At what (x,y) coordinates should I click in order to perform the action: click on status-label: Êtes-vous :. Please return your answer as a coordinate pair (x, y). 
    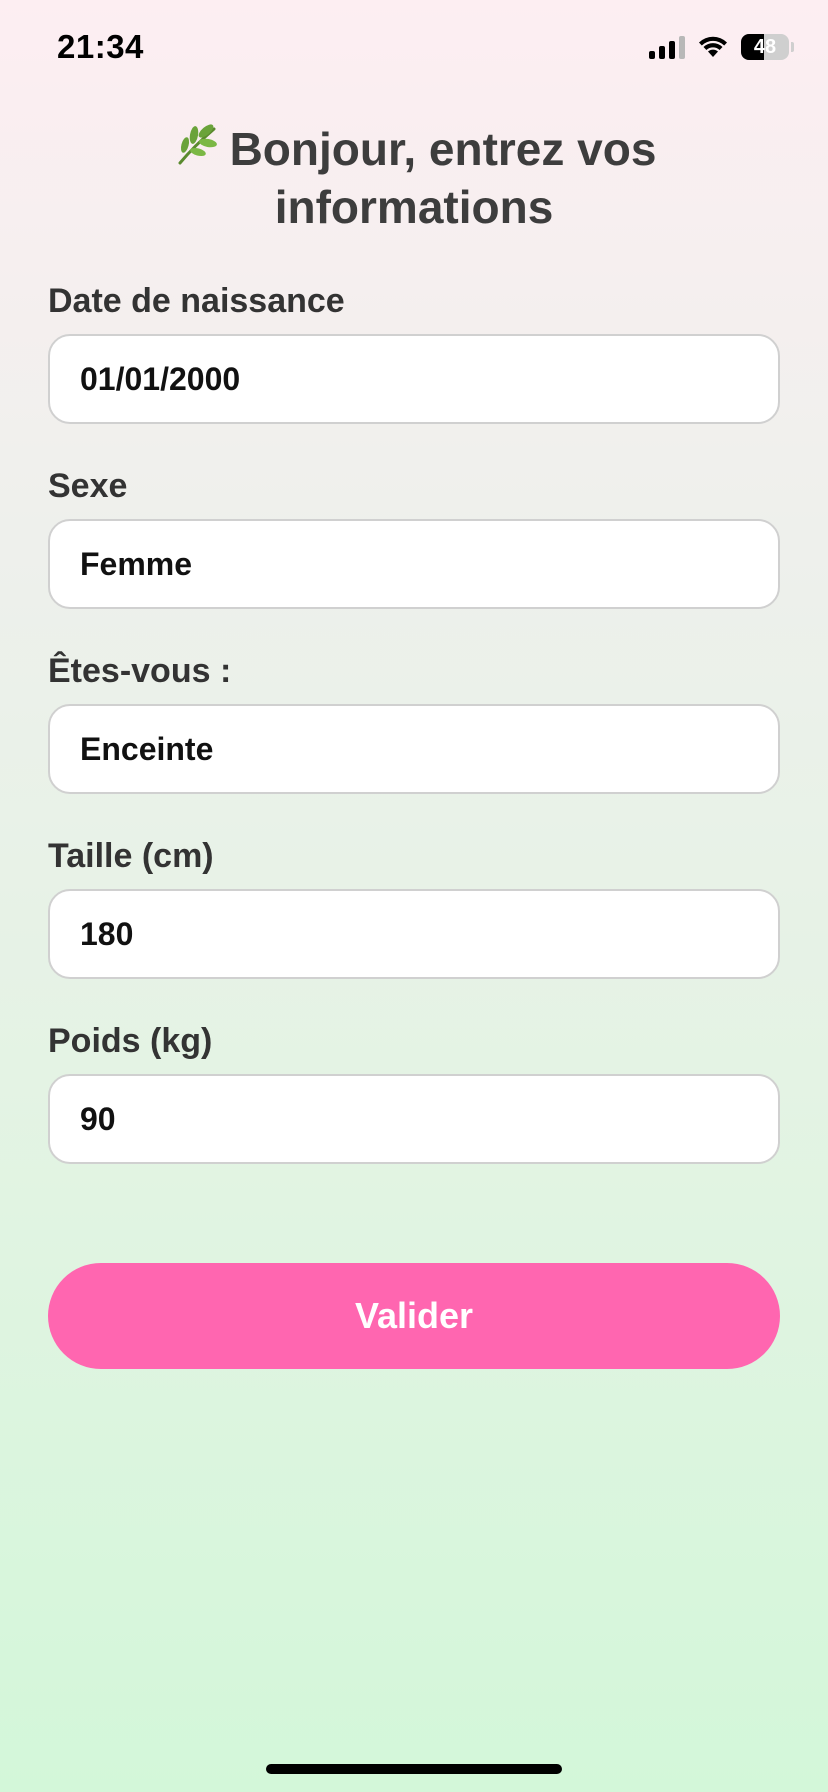
    Looking at the image, I should click on (140, 671).